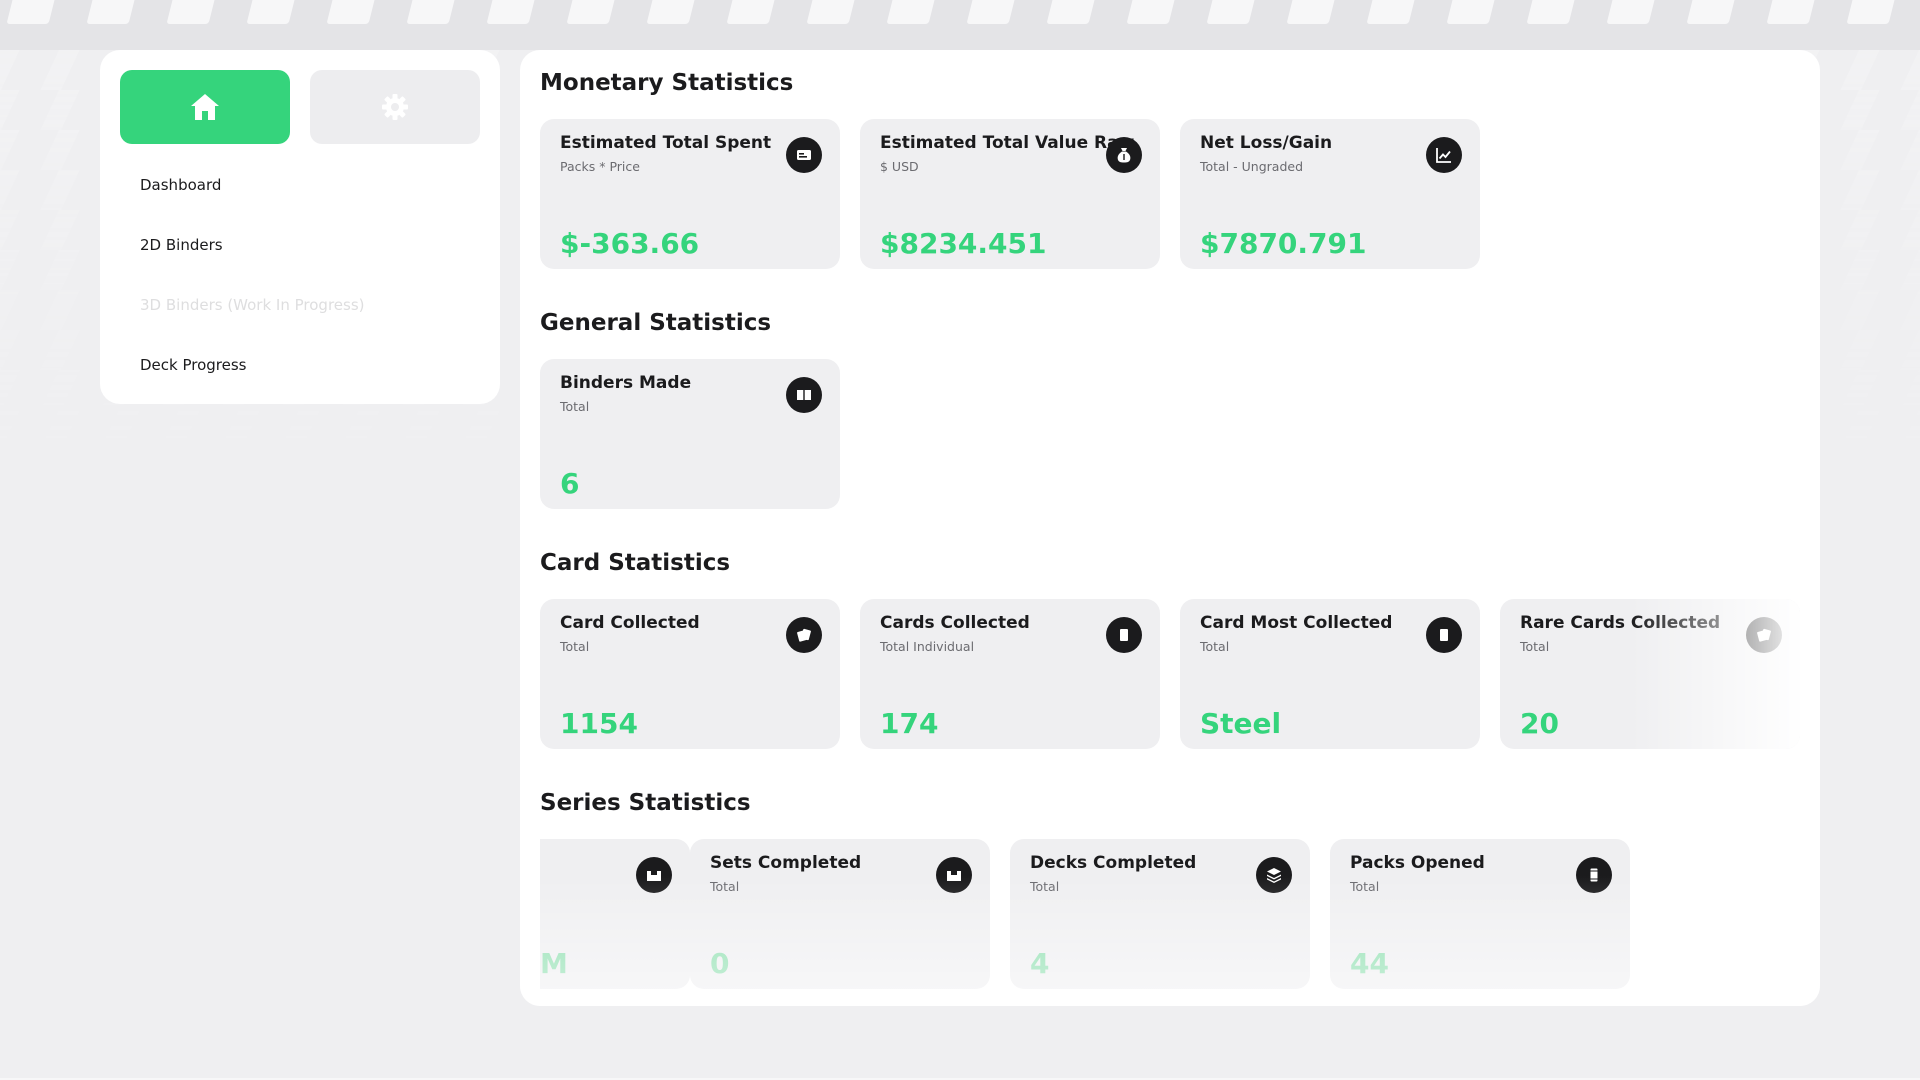  Describe the element at coordinates (666, 143) in the screenshot. I see `card-title: Estimated Total Spent` at that location.